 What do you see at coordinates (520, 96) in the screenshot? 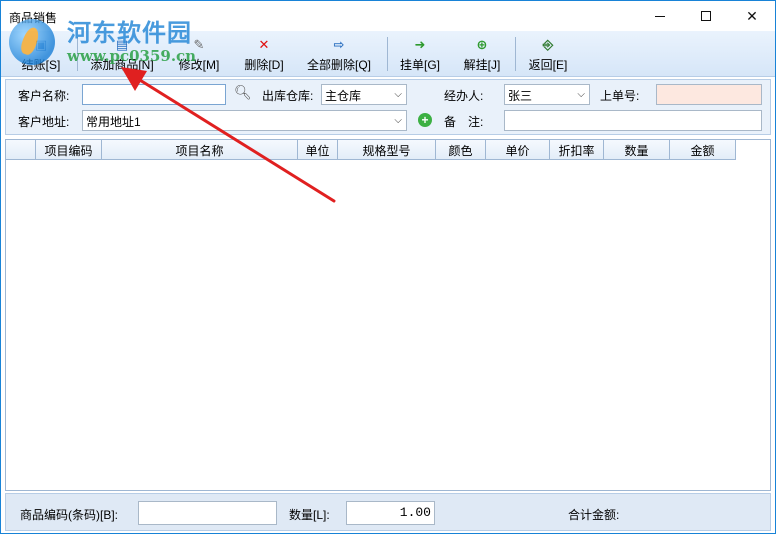
I see `handler-value: 张三` at bounding box center [520, 96].